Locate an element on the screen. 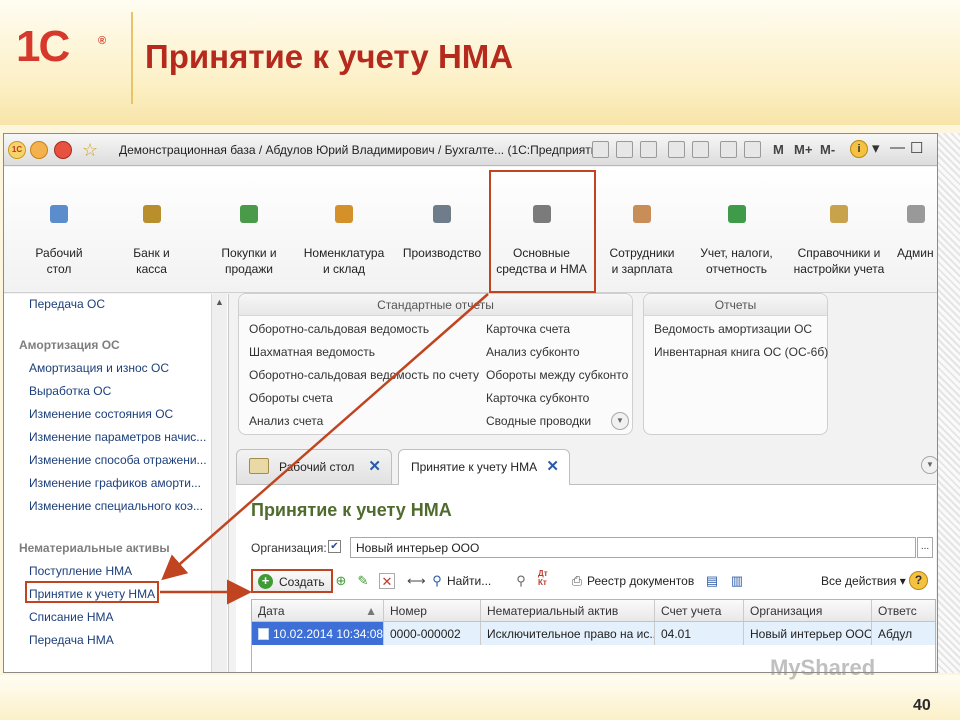 This screenshot has width=960, height=720. stop-icon is located at coordinates (63, 150).